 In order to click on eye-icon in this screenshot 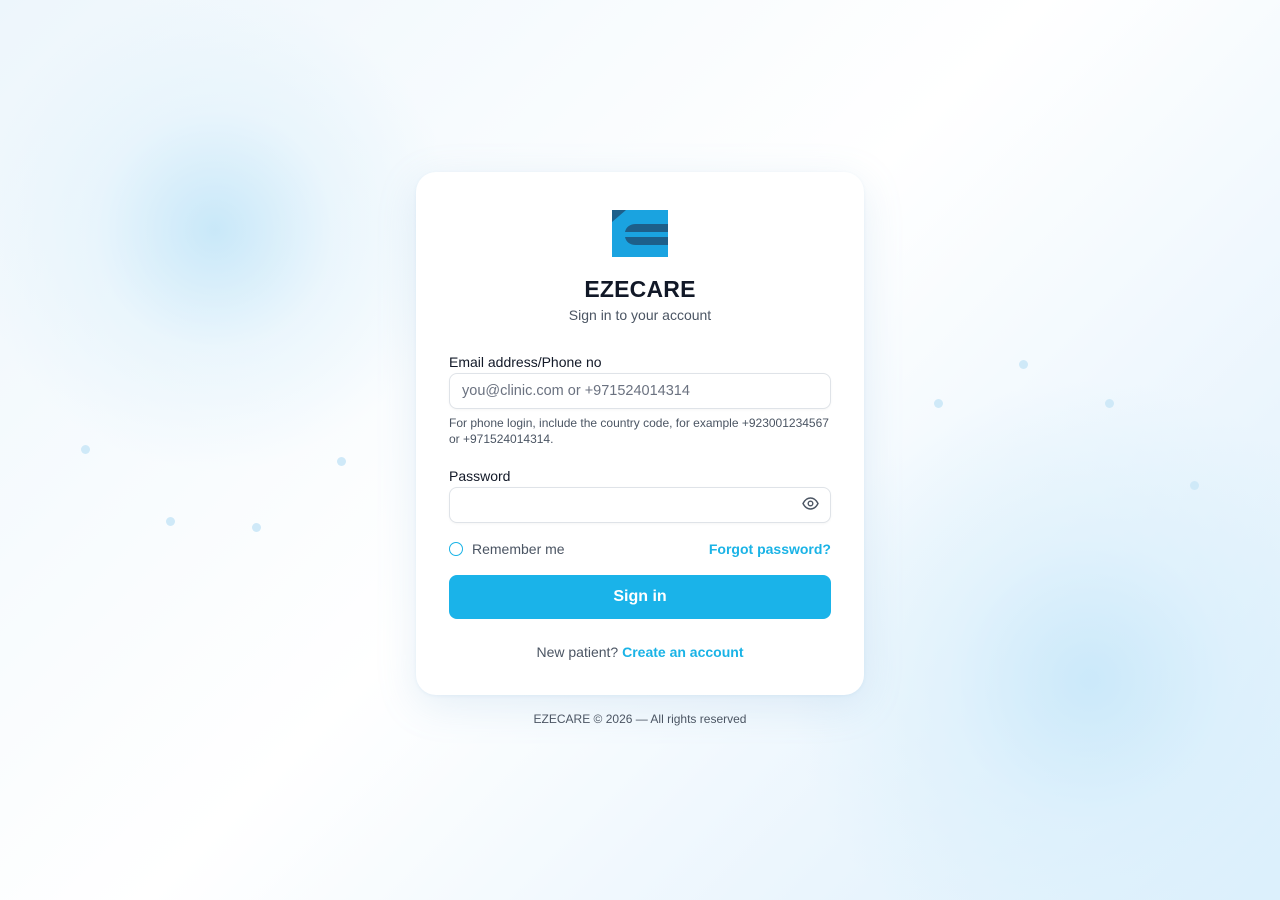, I will do `click(810, 503)`.